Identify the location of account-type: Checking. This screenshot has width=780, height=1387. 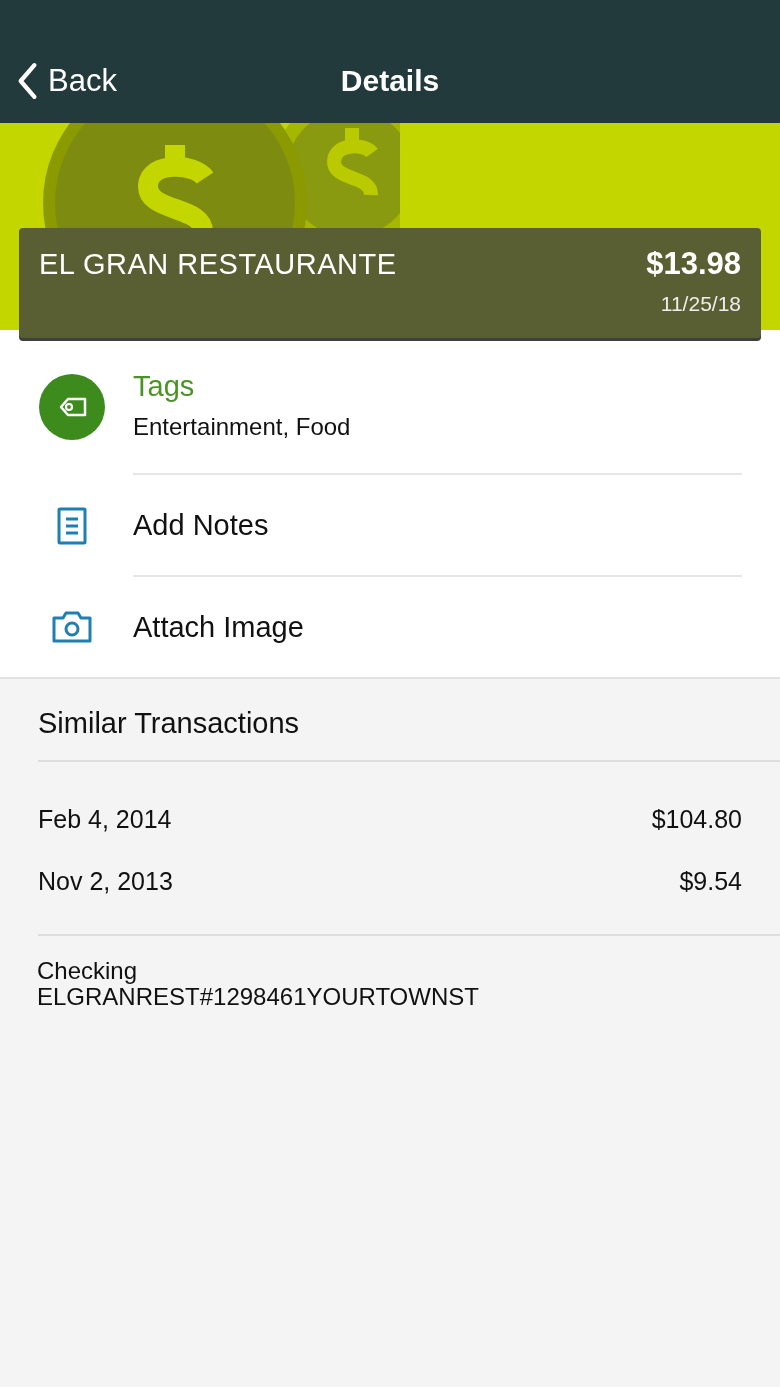
(88, 971).